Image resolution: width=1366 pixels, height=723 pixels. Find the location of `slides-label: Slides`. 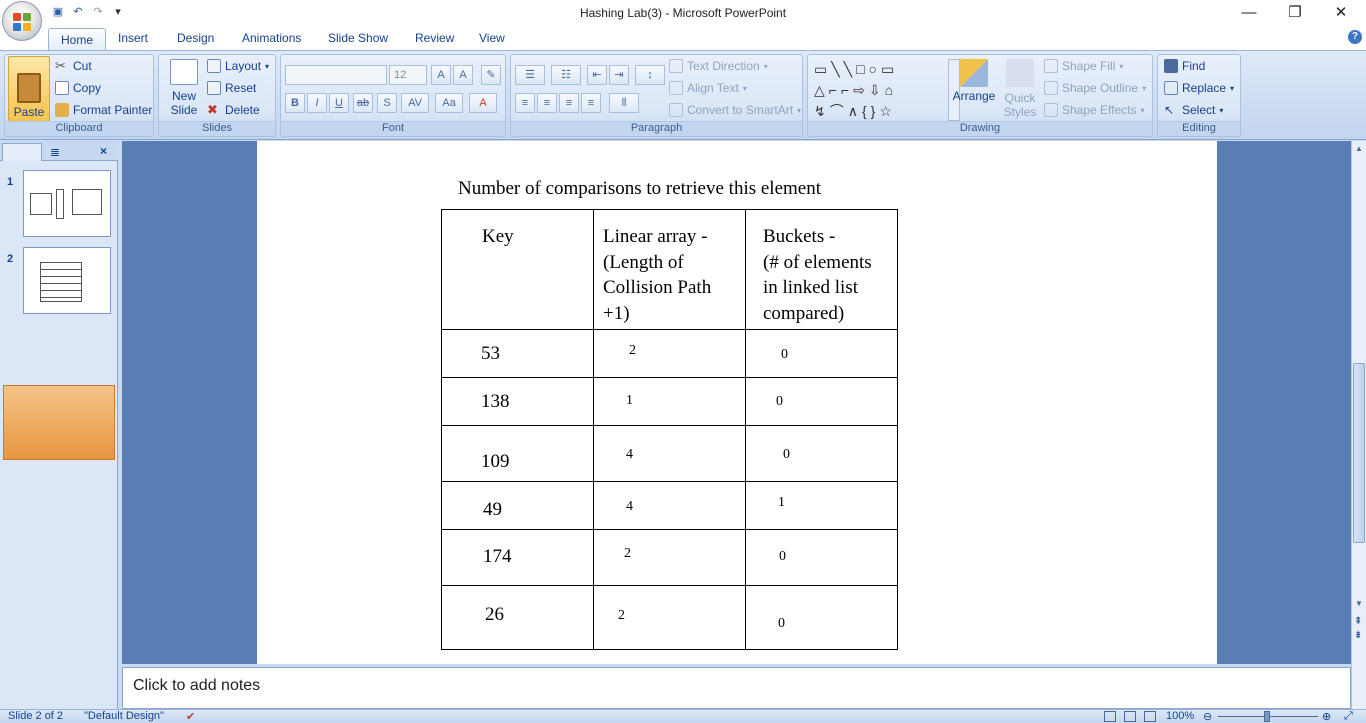

slides-label: Slides is located at coordinates (217, 128).